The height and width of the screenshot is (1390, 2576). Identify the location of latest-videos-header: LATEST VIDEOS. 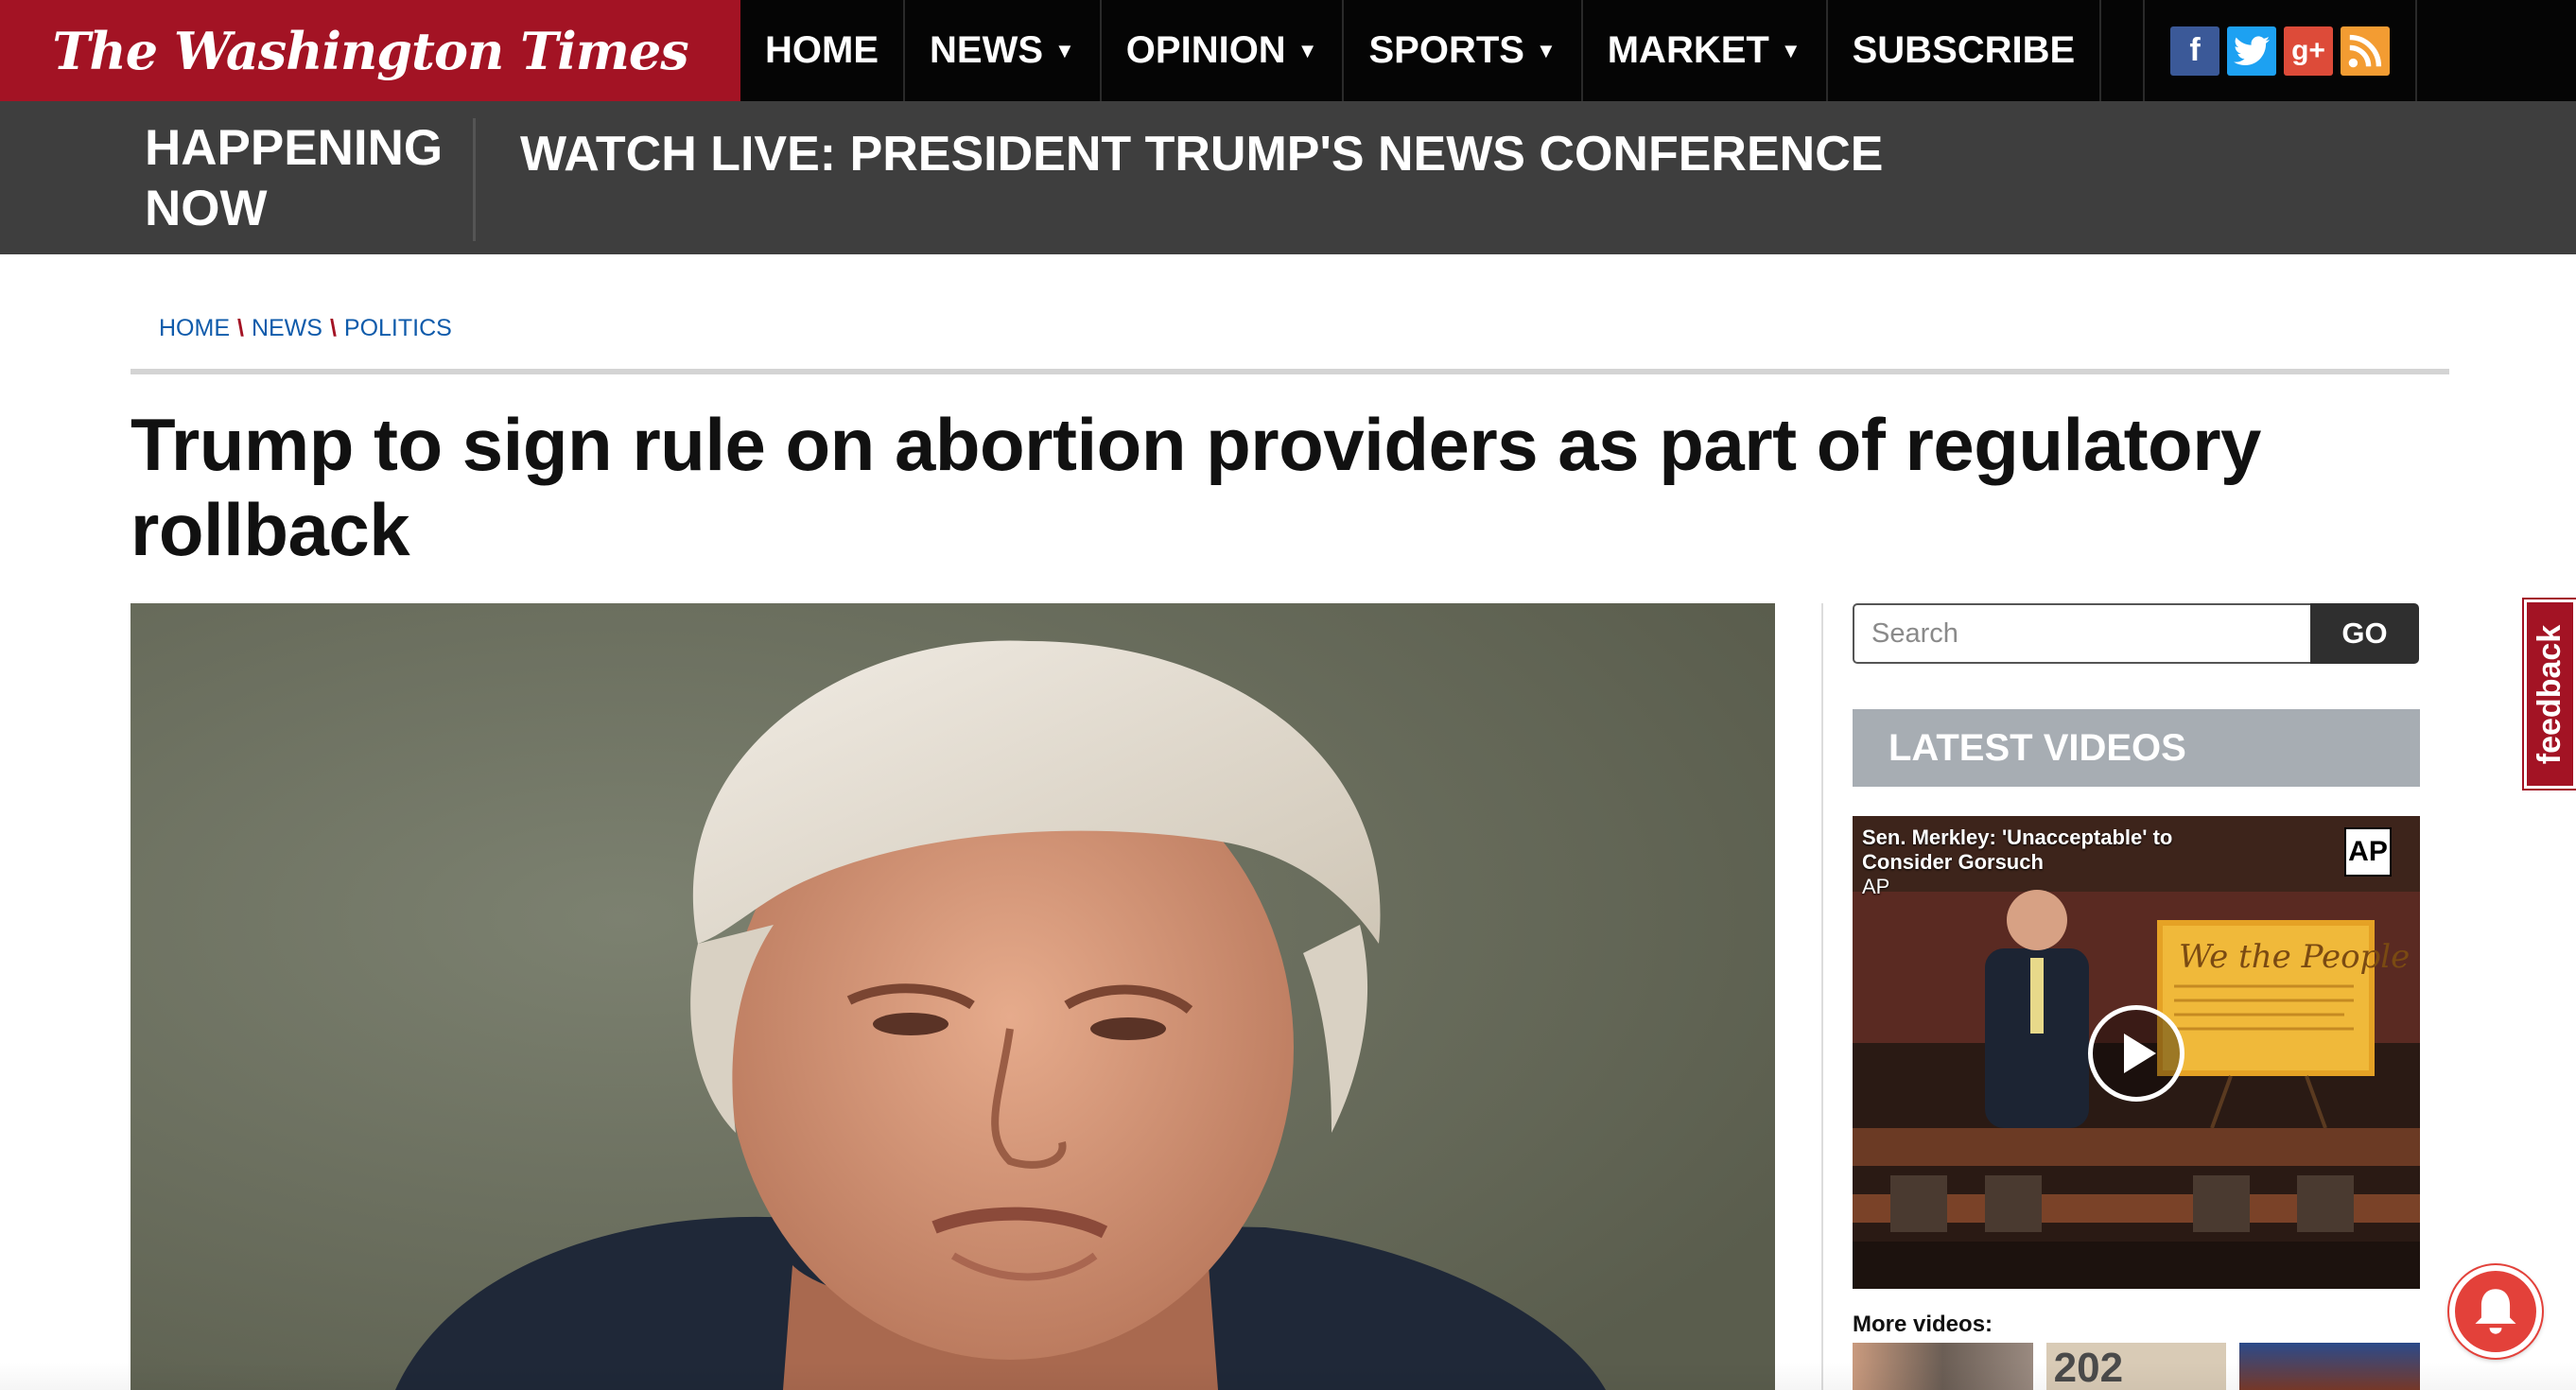
(2136, 748).